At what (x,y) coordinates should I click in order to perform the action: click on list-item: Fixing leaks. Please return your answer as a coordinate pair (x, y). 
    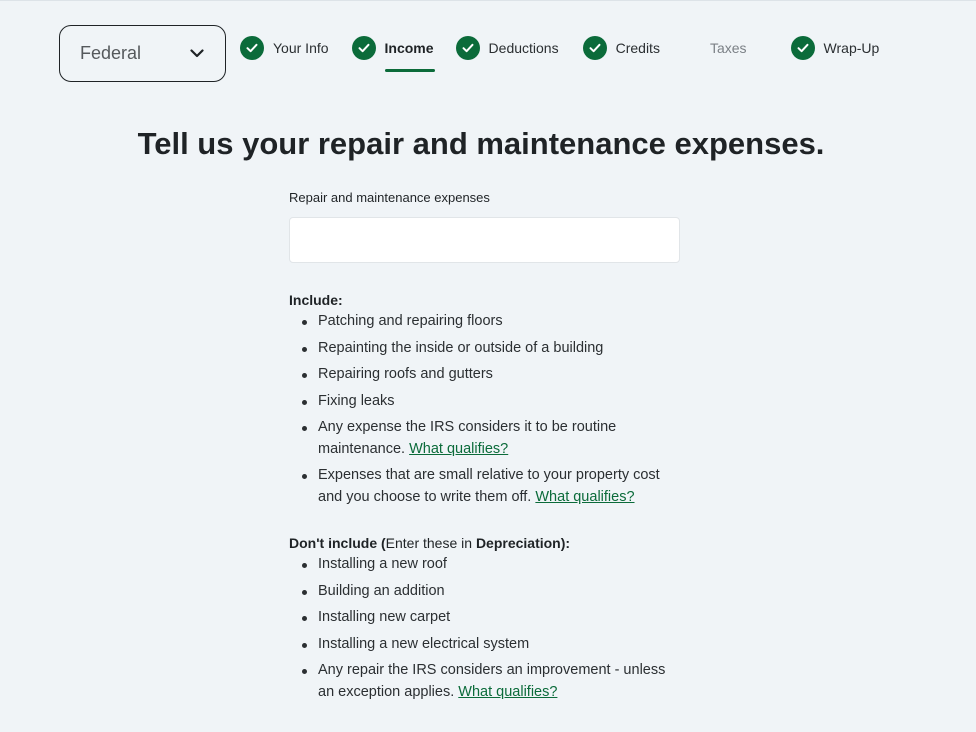
    Looking at the image, I should click on (485, 402).